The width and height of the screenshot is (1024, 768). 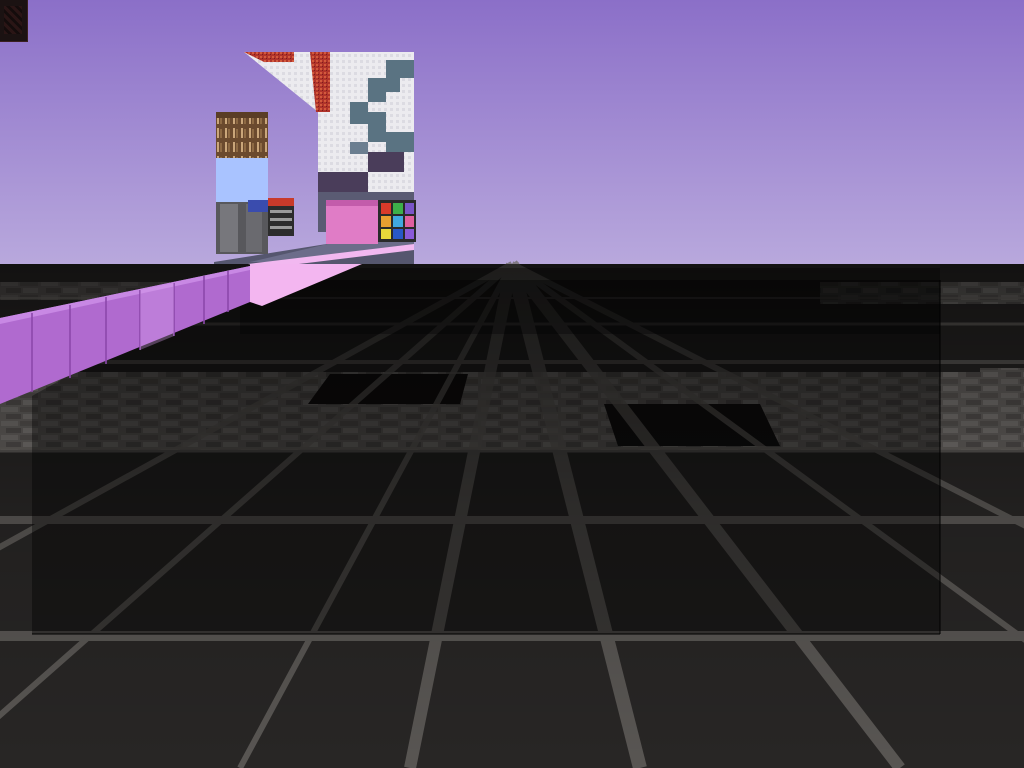 What do you see at coordinates (397, 221) in the screenshot?
I see `color-grid-block` at bounding box center [397, 221].